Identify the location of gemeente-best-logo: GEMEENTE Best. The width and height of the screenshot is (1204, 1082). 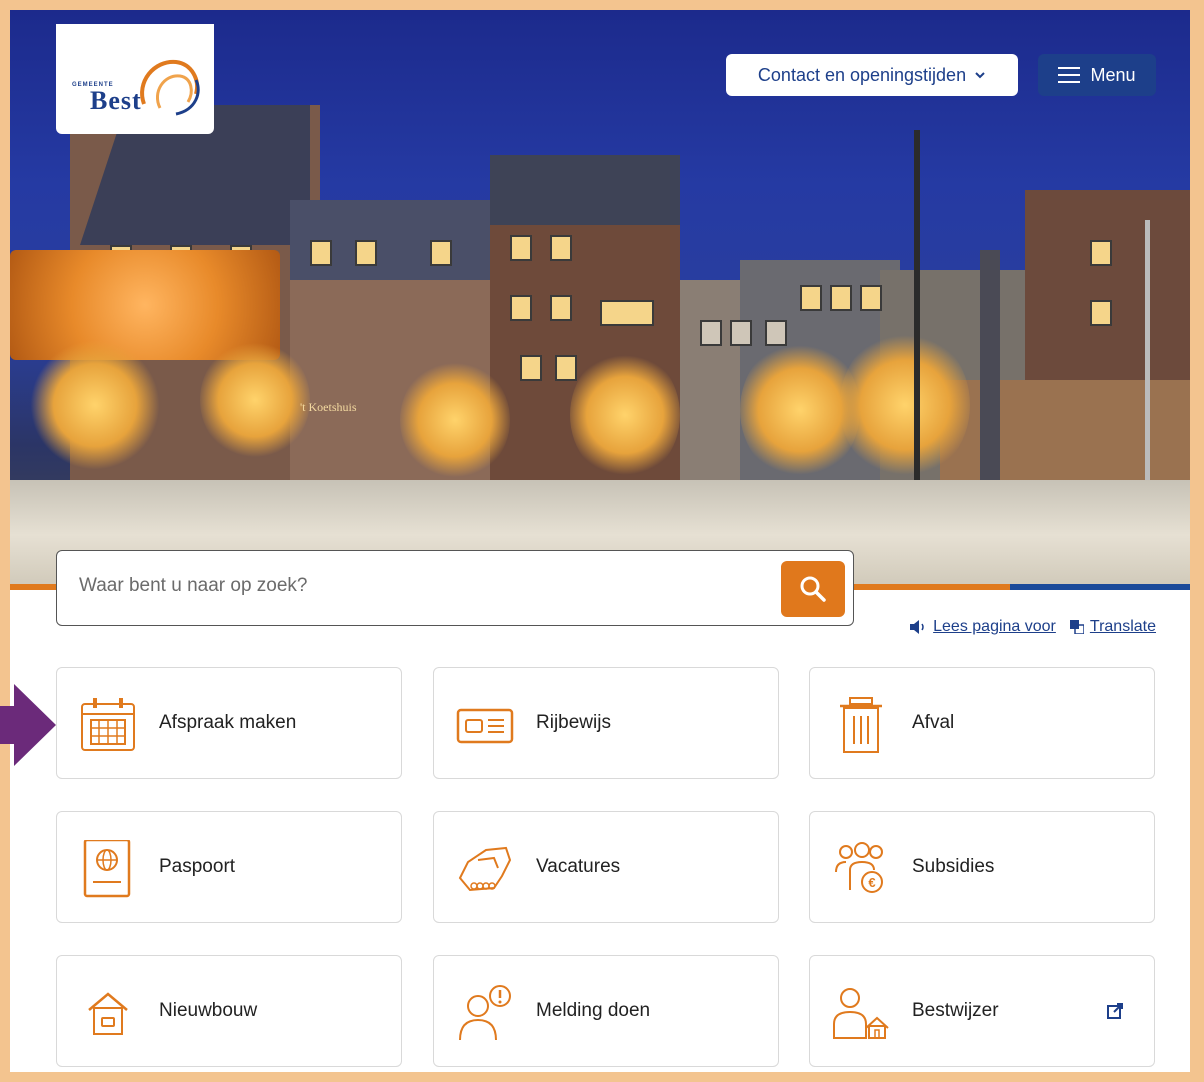
(135, 79).